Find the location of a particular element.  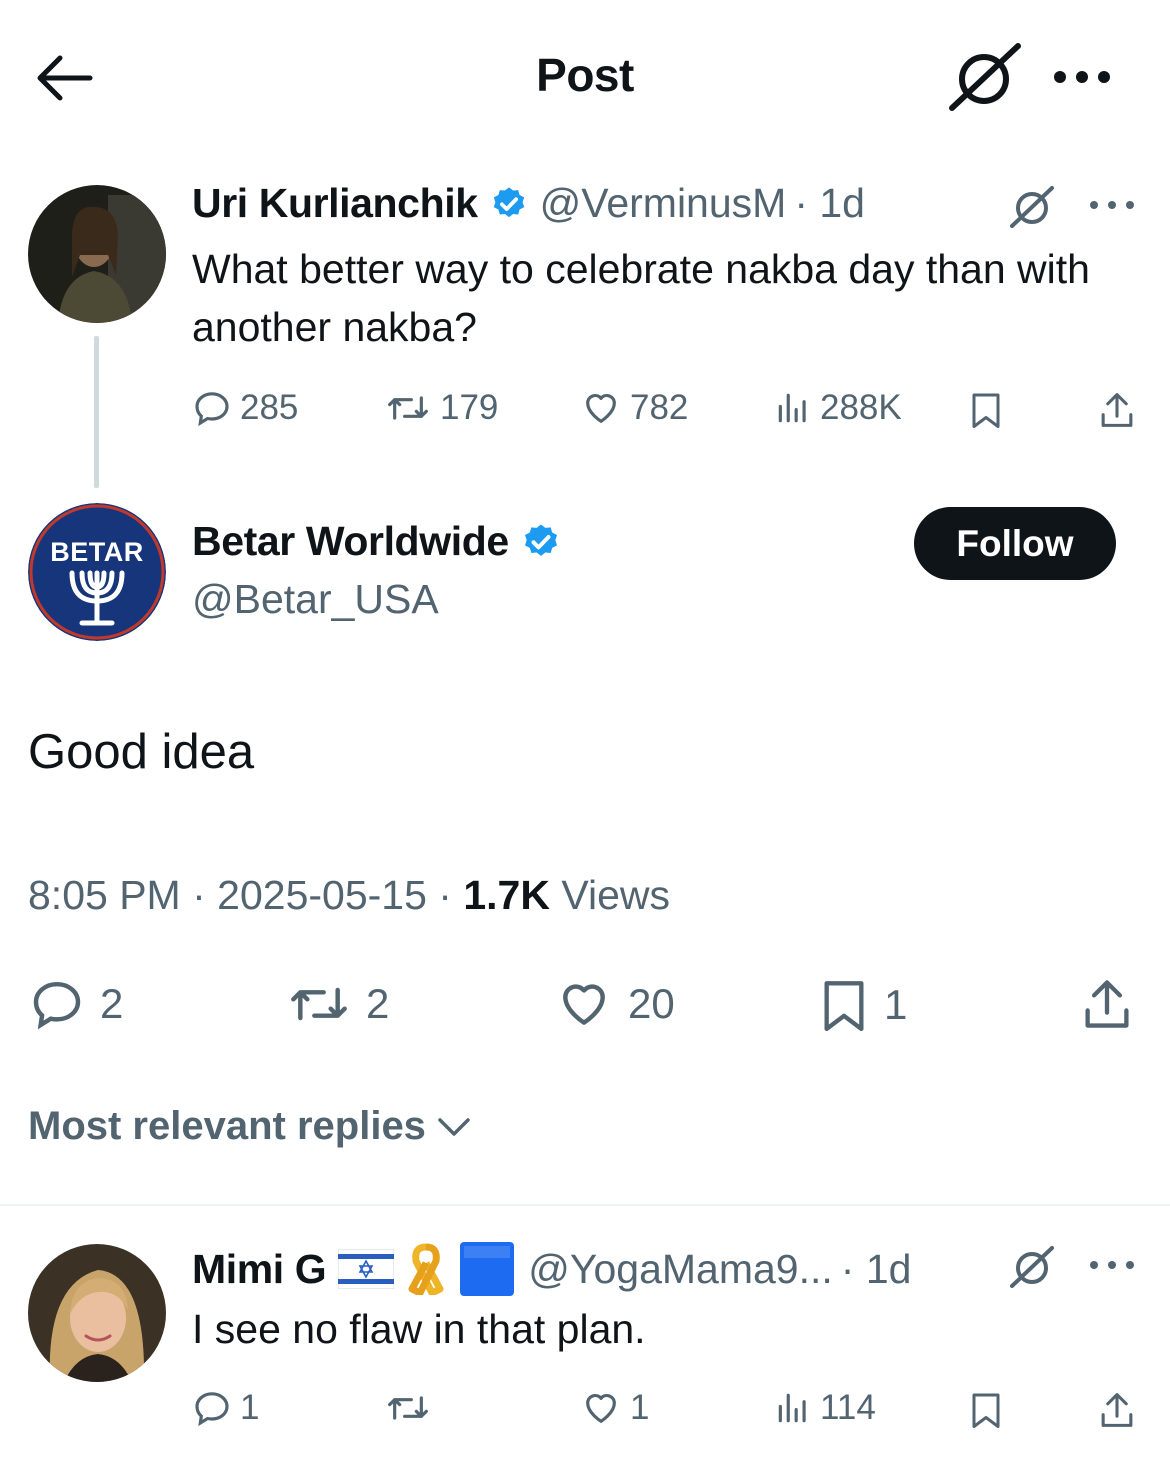

replies-sort-label: Most relevant replies is located at coordinates (227, 1126).